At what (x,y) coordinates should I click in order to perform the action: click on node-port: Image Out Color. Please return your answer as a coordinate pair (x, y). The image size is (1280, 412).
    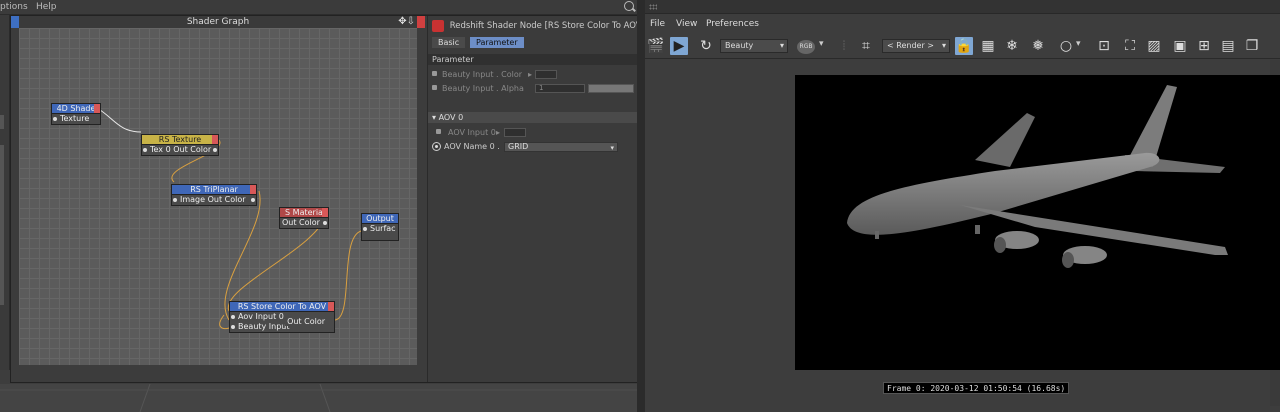
    Looking at the image, I should click on (214, 200).